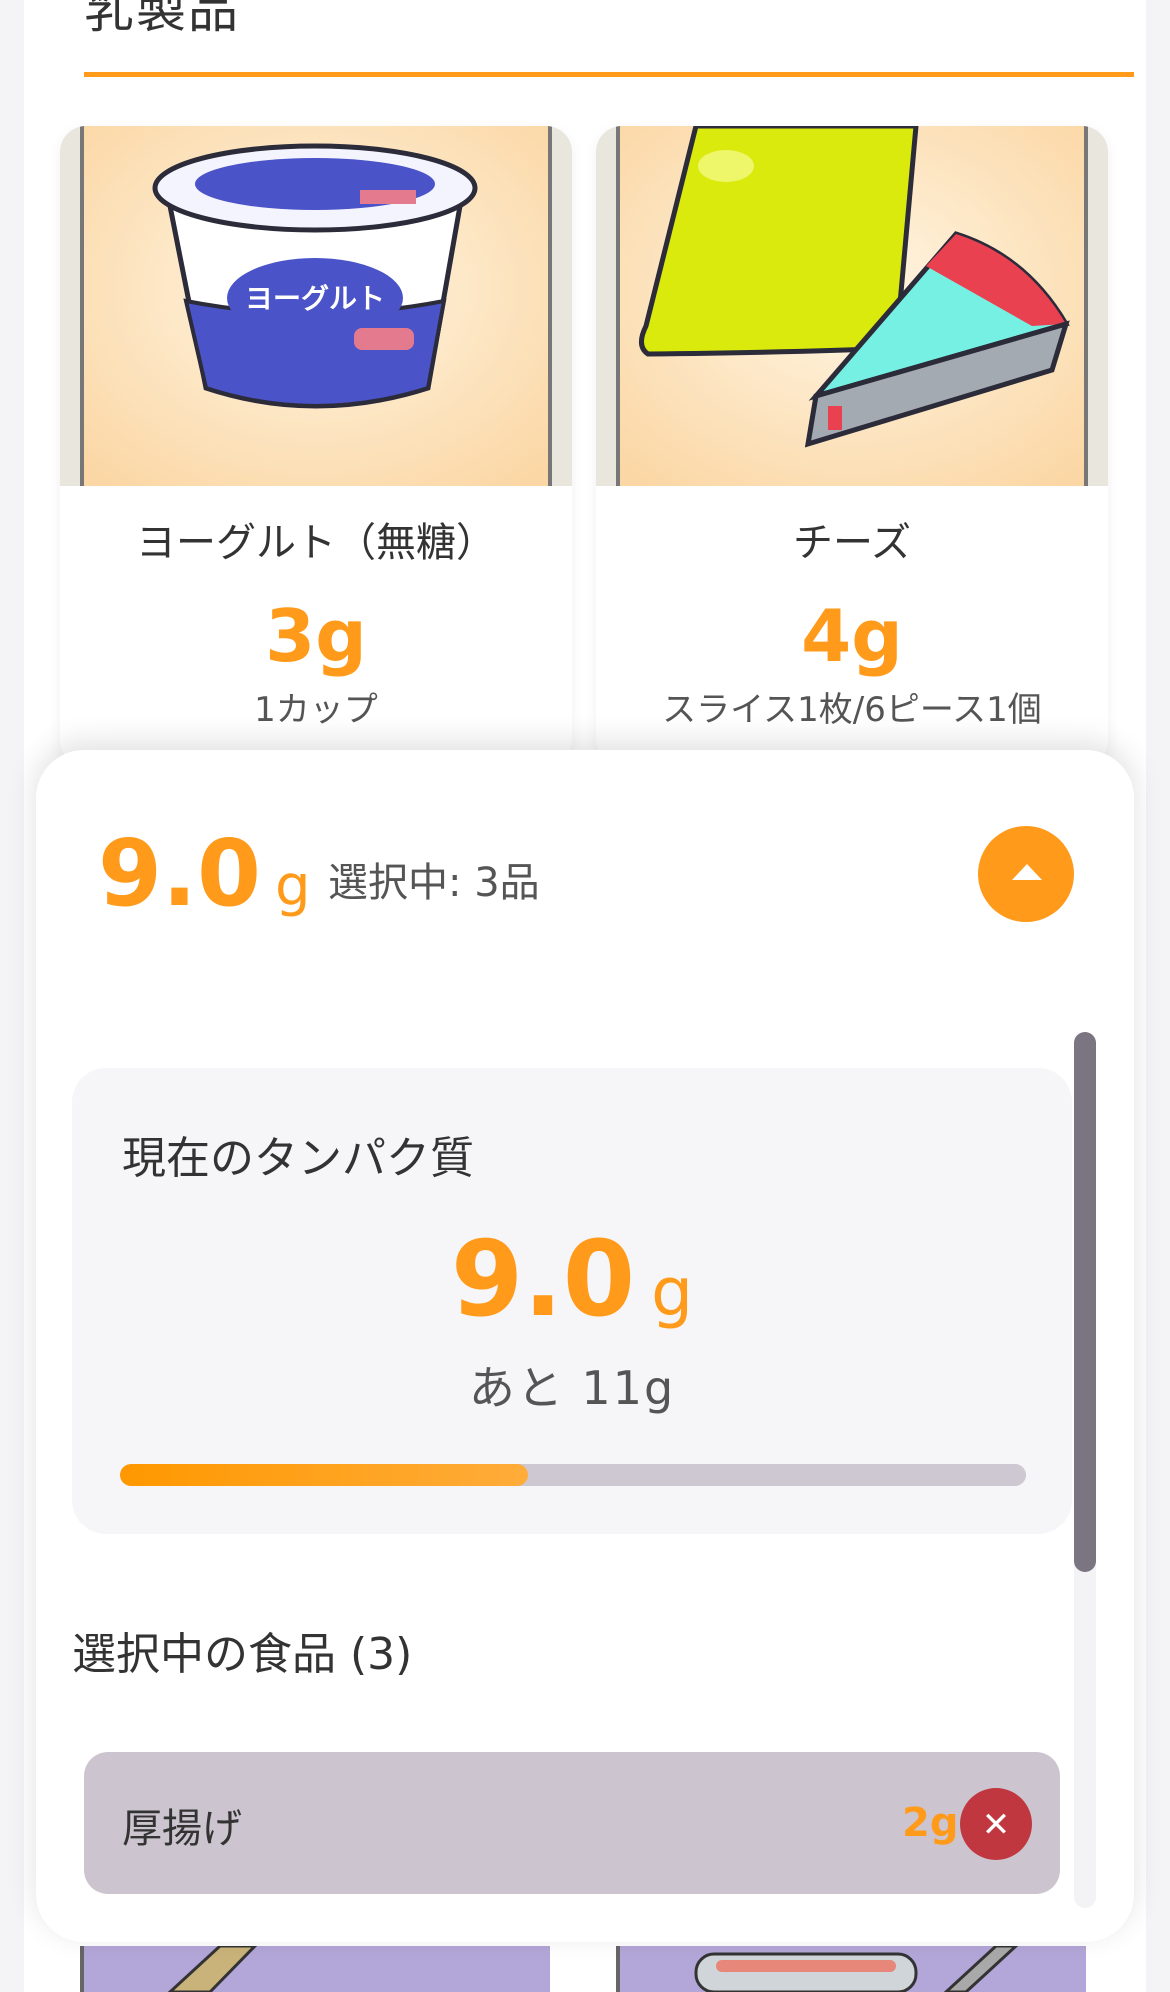  I want to click on selected-food-name: 厚揚げ, so click(182, 1829).